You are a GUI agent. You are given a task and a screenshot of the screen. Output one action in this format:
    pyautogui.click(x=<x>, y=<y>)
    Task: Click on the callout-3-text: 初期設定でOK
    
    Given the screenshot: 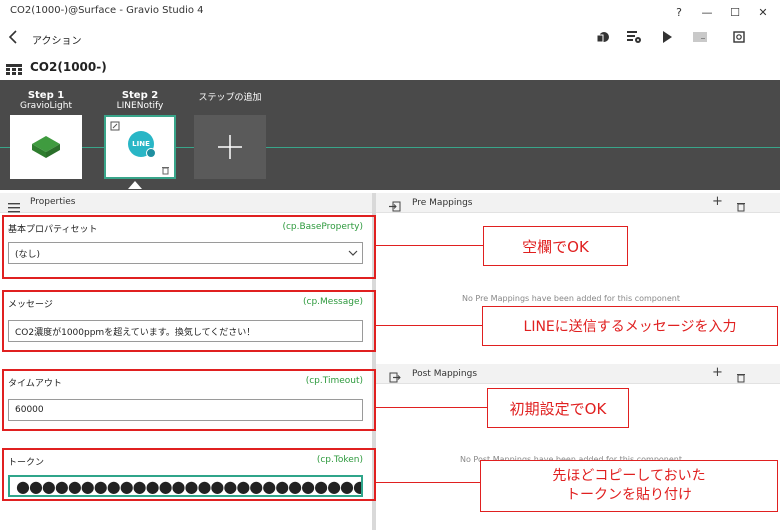 What is the action you would take?
    pyautogui.click(x=558, y=408)
    